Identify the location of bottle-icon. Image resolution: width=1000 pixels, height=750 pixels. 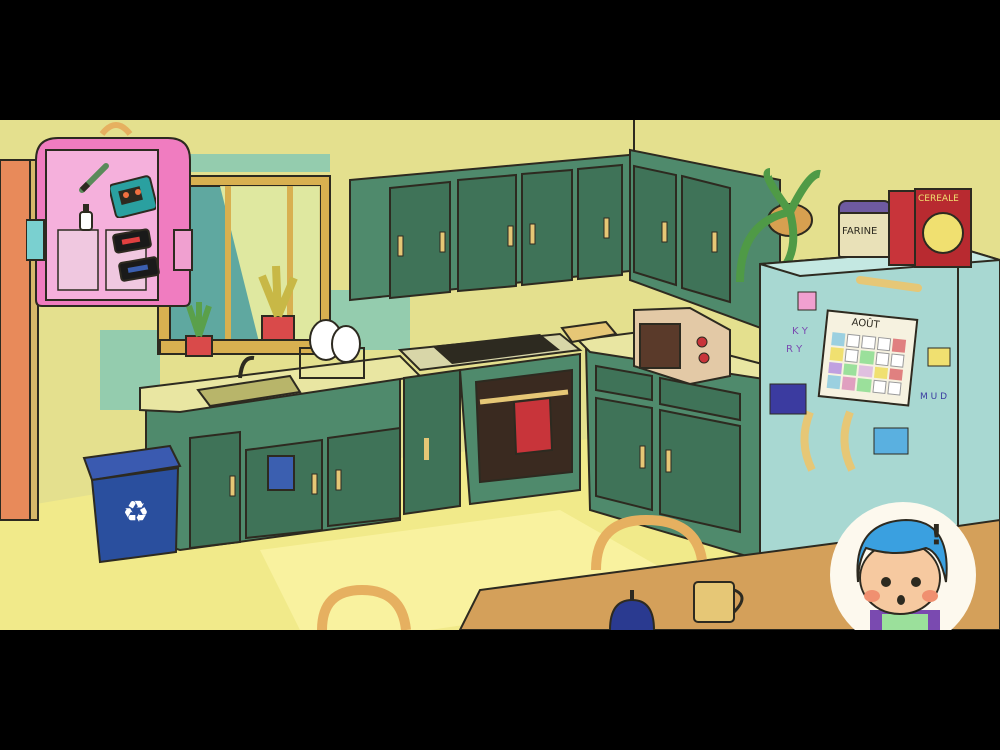
(86, 217).